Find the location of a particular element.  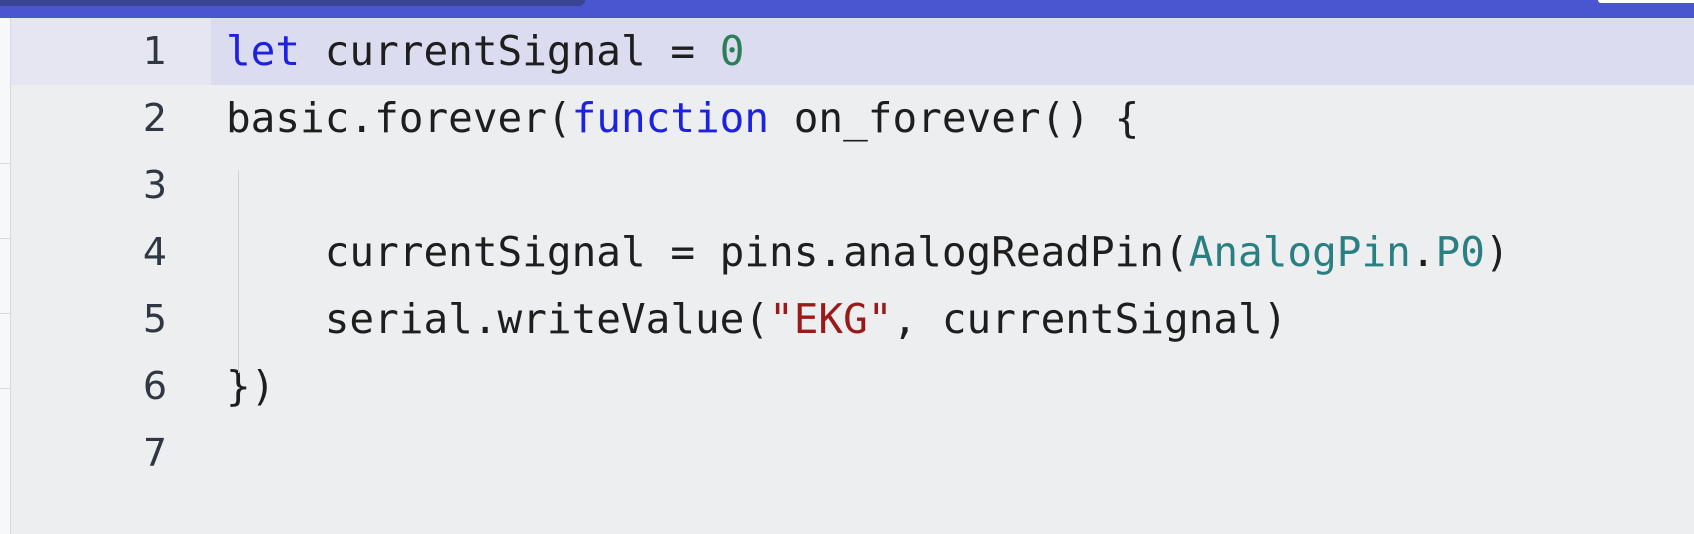

line-number: 5 is located at coordinates (154, 319).